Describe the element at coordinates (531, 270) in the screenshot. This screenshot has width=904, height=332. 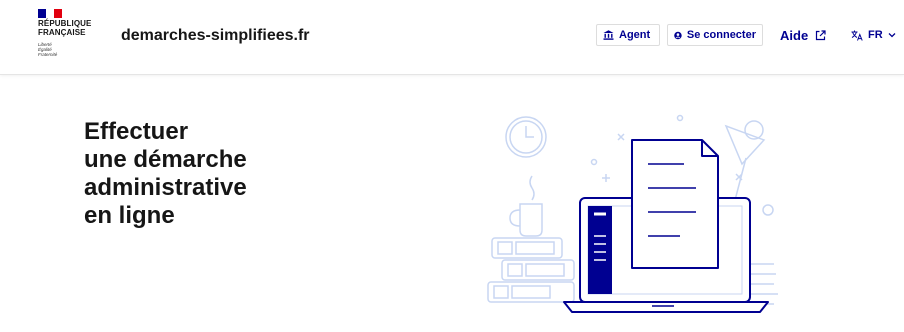
I see `books-stack-icon` at that location.